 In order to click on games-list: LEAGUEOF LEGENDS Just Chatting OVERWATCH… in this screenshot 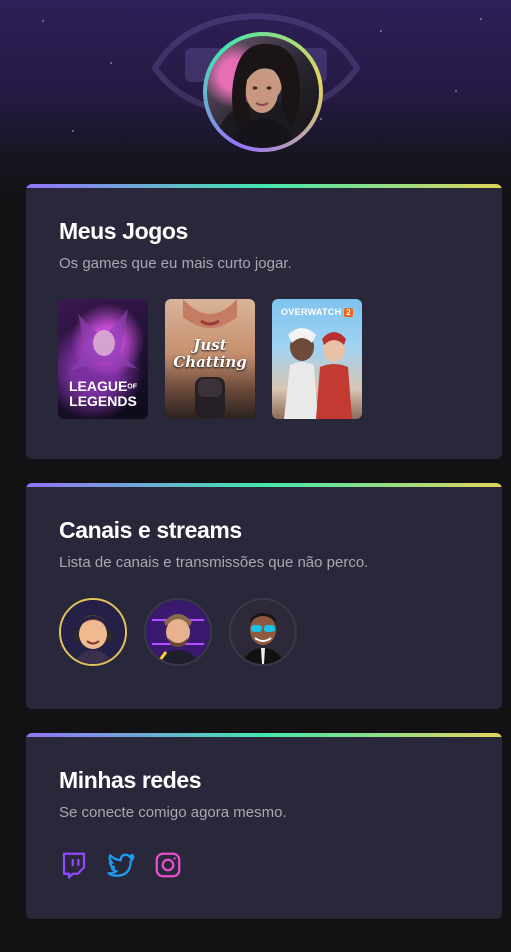, I will do `click(210, 359)`.